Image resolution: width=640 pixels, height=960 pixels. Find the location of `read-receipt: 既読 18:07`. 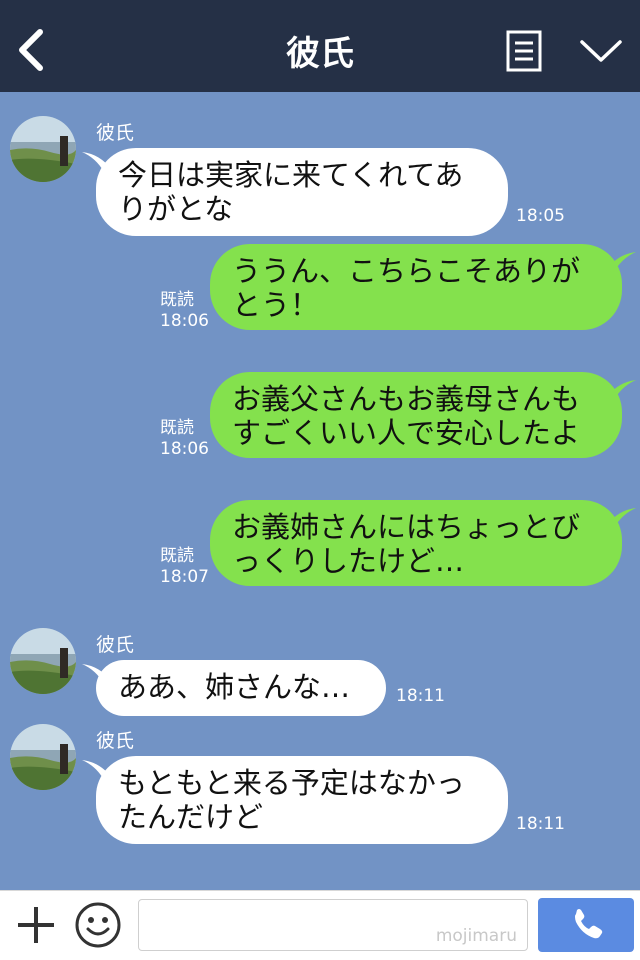

read-receipt: 既読 18:07 is located at coordinates (184, 567).